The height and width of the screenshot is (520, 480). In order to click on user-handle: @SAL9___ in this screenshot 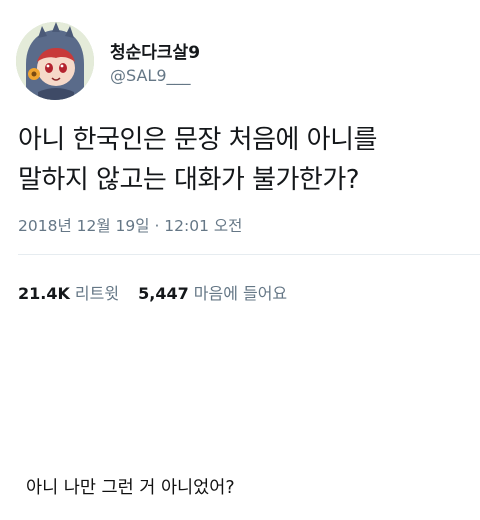, I will do `click(150, 75)`.